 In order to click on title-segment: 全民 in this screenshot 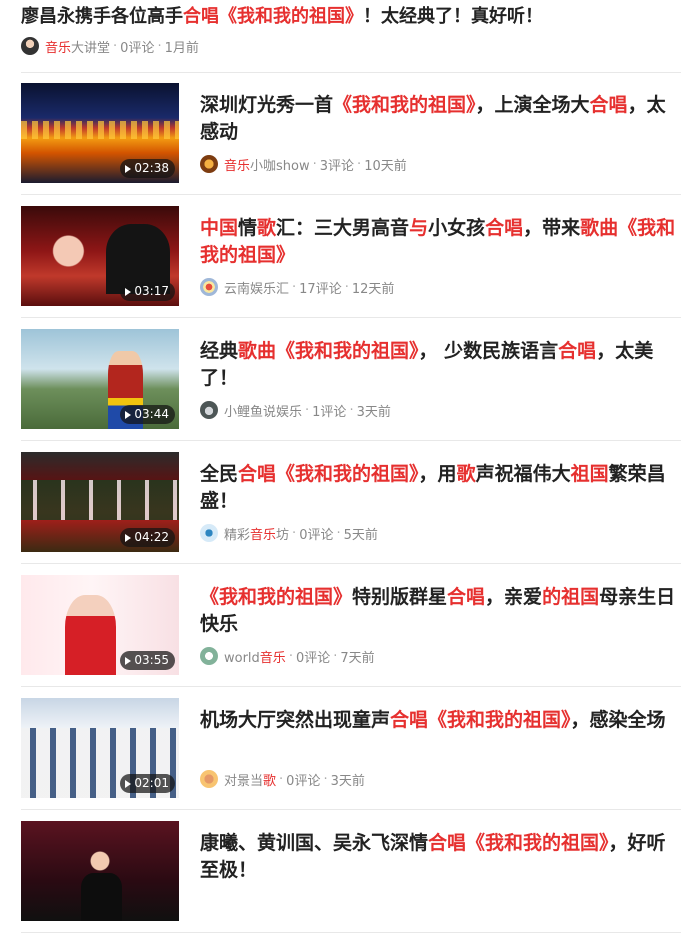, I will do `click(219, 474)`.